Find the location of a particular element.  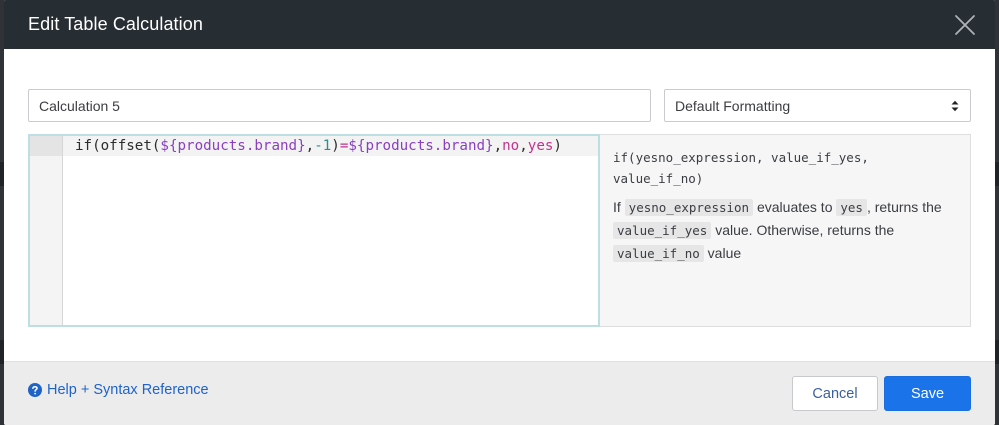

desc-text: value. Otherwise, returns the is located at coordinates (803, 230).